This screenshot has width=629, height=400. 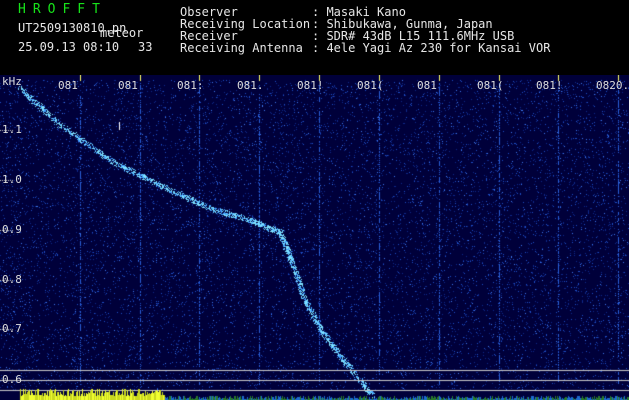 What do you see at coordinates (12, 81) in the screenshot?
I see `y-axis-unit-label: kHz` at bounding box center [12, 81].